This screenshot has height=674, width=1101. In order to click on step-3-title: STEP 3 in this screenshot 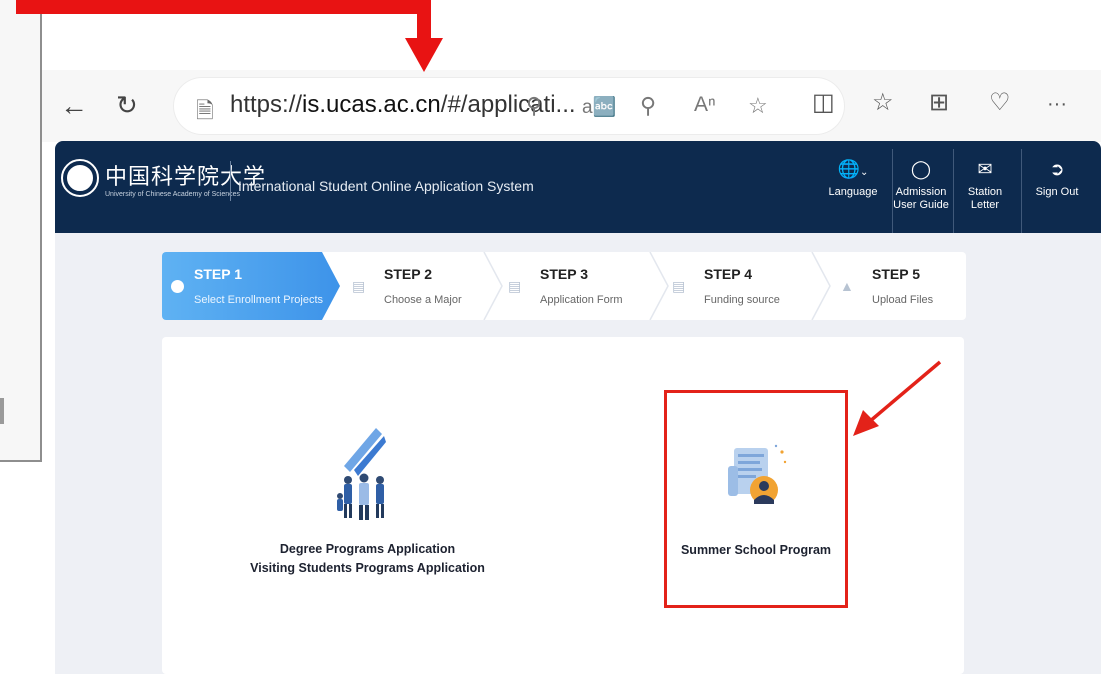, I will do `click(564, 274)`.